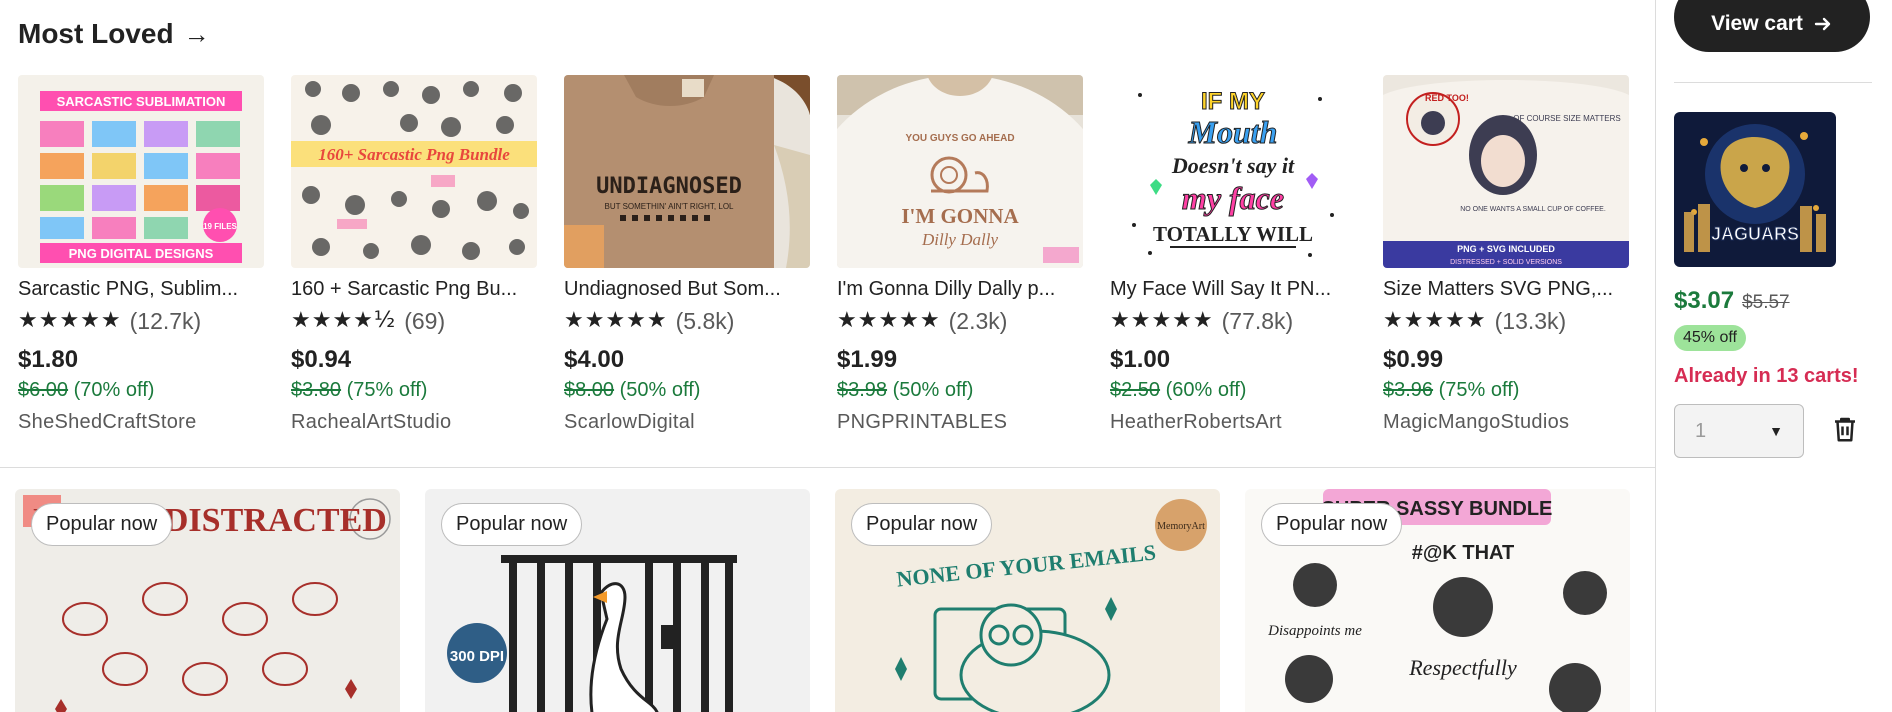 This screenshot has height=712, width=1892. Describe the element at coordinates (1845, 429) in the screenshot. I see `trash-icon` at that location.